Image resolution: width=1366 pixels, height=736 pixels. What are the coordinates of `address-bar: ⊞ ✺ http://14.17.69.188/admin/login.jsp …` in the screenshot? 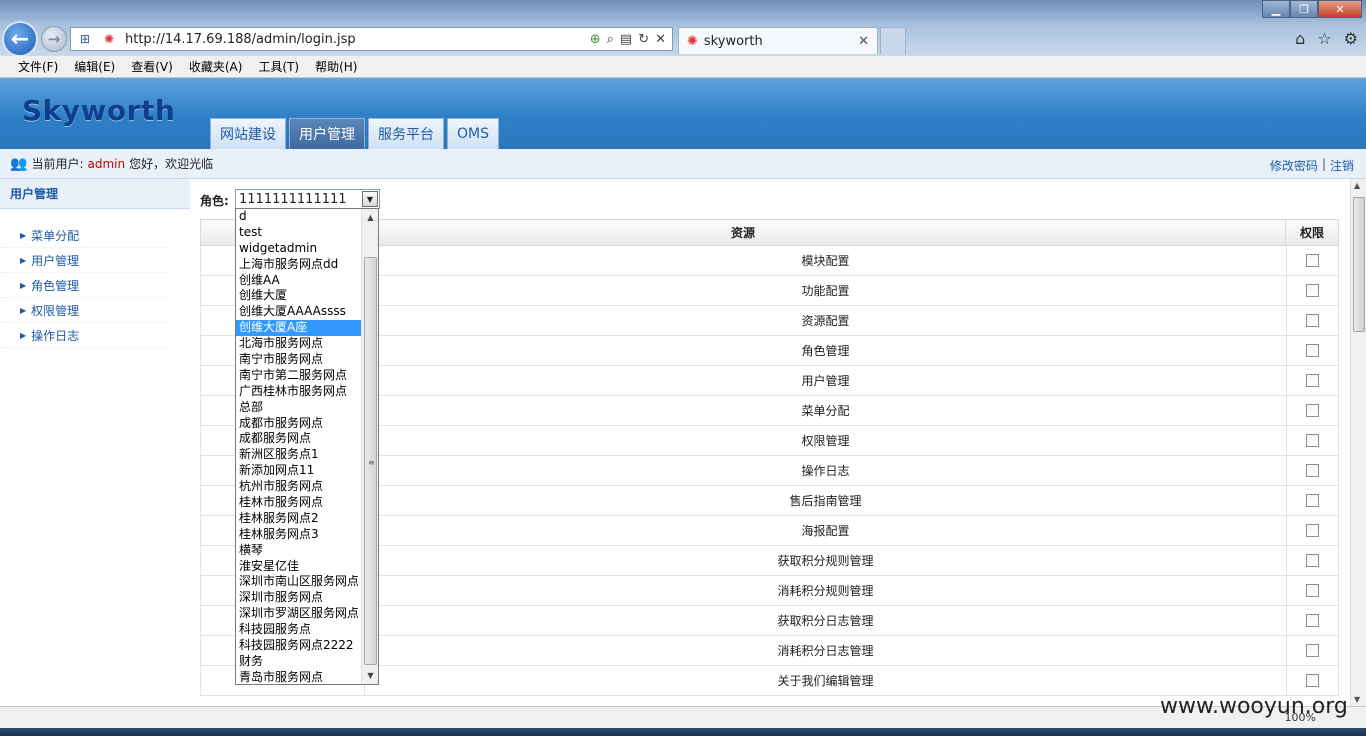 It's located at (371, 39).